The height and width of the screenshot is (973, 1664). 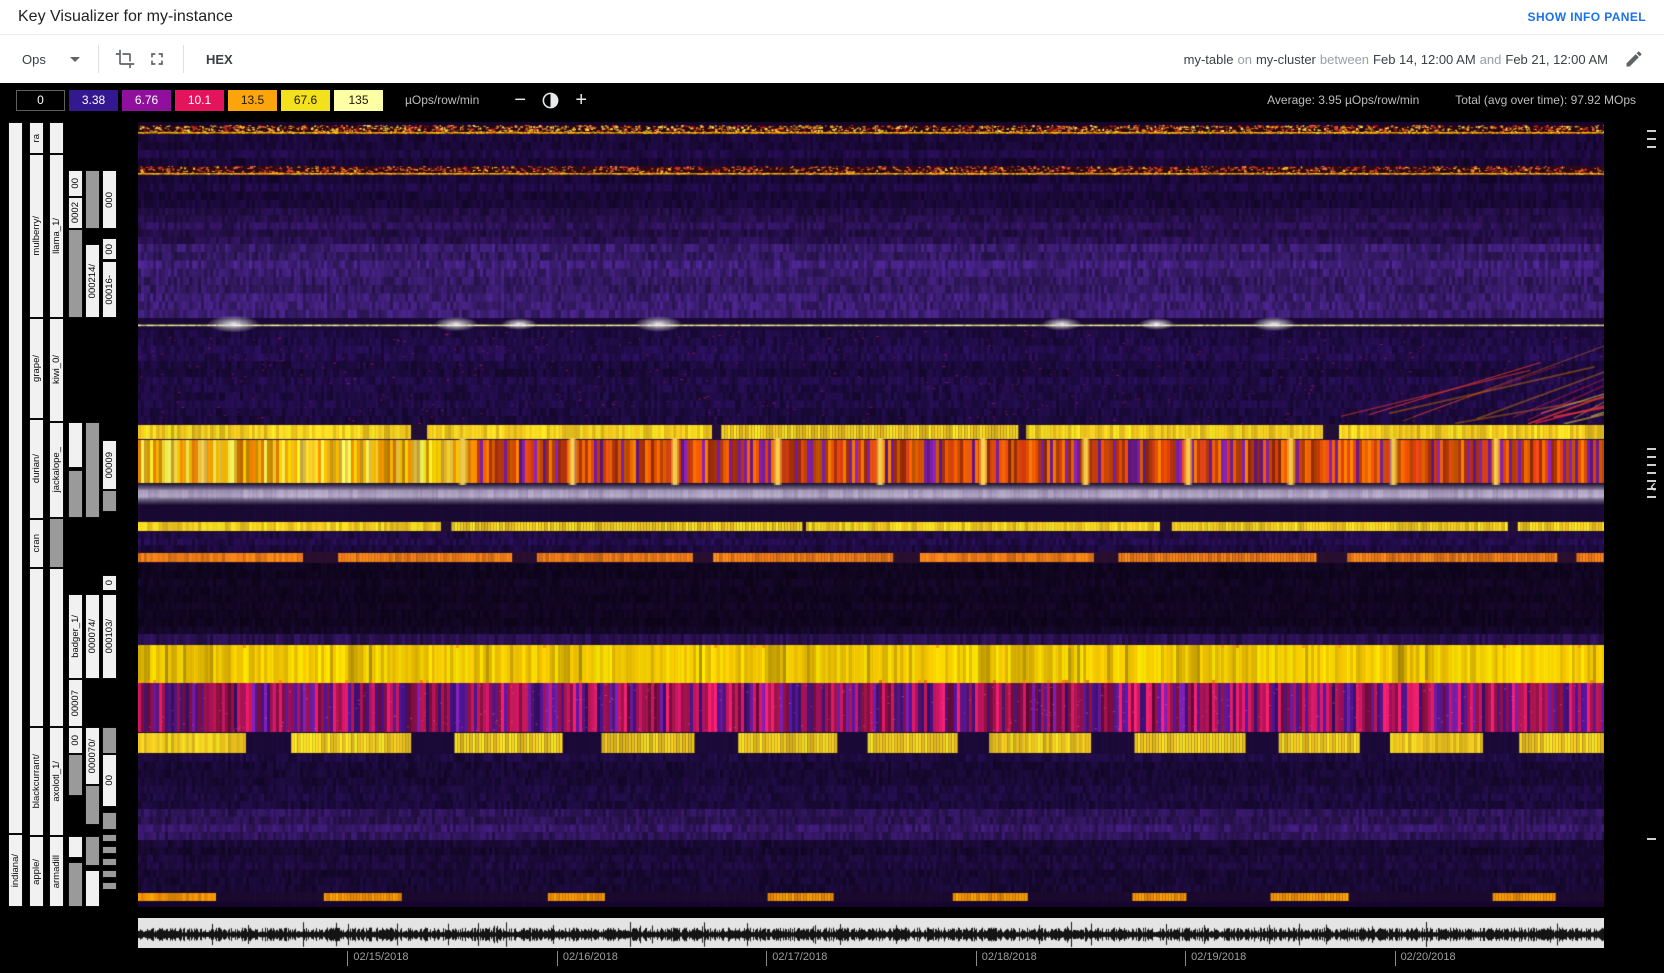 I want to click on key-prefix-box: durian/, so click(x=36, y=469).